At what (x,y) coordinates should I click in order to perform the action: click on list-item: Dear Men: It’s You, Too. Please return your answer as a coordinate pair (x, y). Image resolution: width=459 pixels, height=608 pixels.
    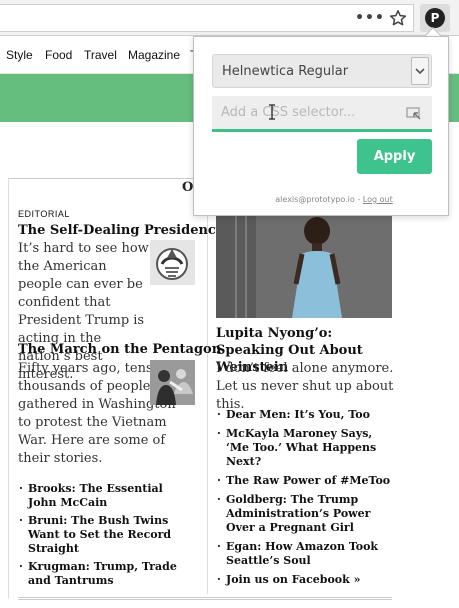
    Looking at the image, I should click on (306, 415).